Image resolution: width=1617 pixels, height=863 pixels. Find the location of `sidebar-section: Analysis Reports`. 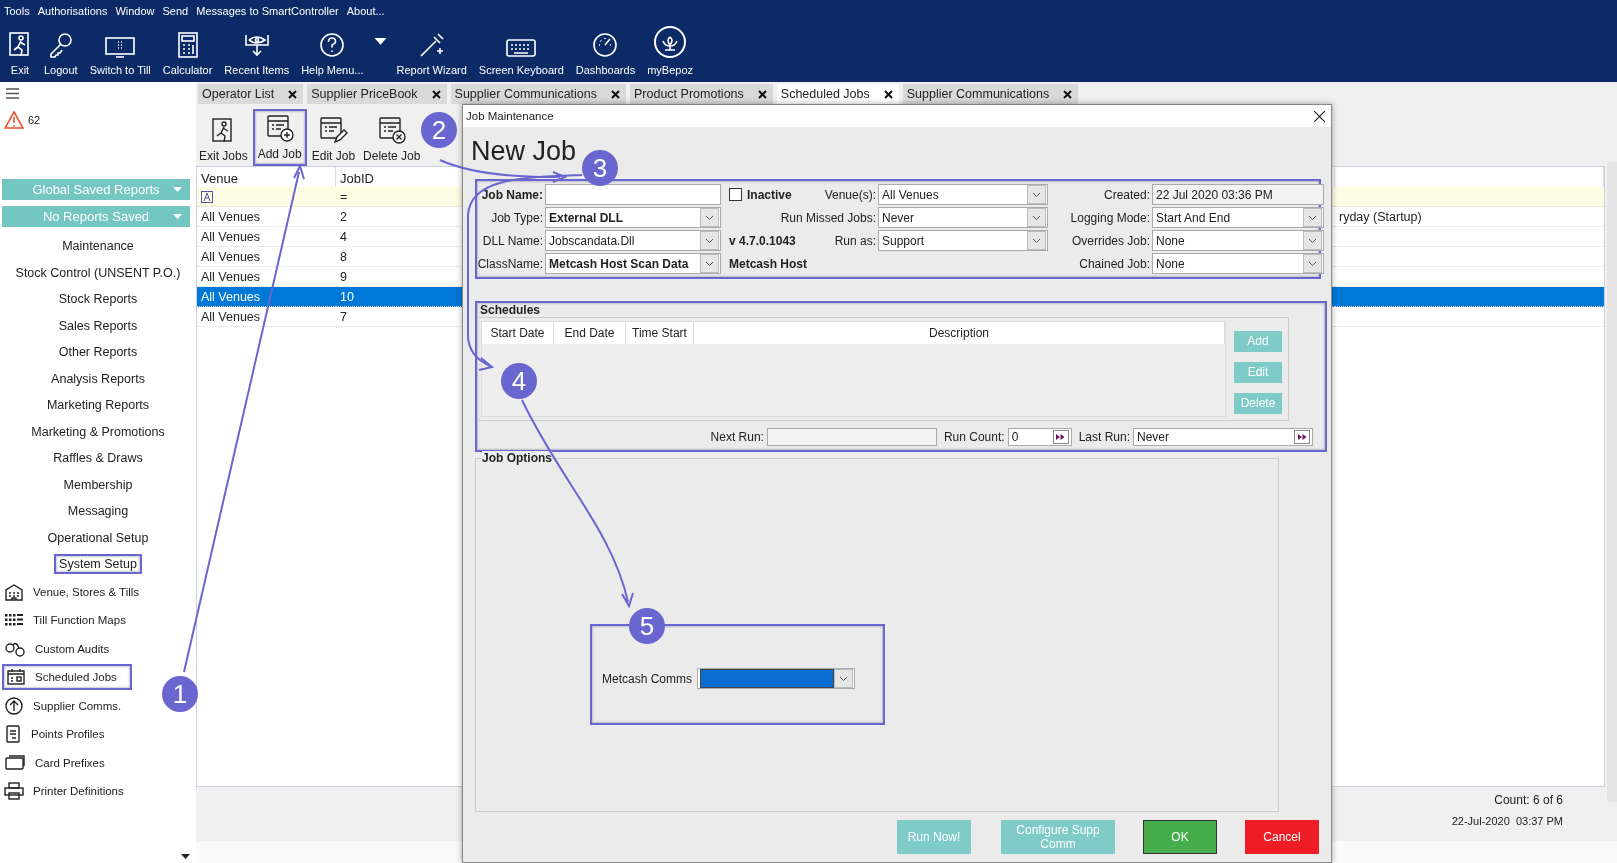

sidebar-section: Analysis Reports is located at coordinates (98, 378).